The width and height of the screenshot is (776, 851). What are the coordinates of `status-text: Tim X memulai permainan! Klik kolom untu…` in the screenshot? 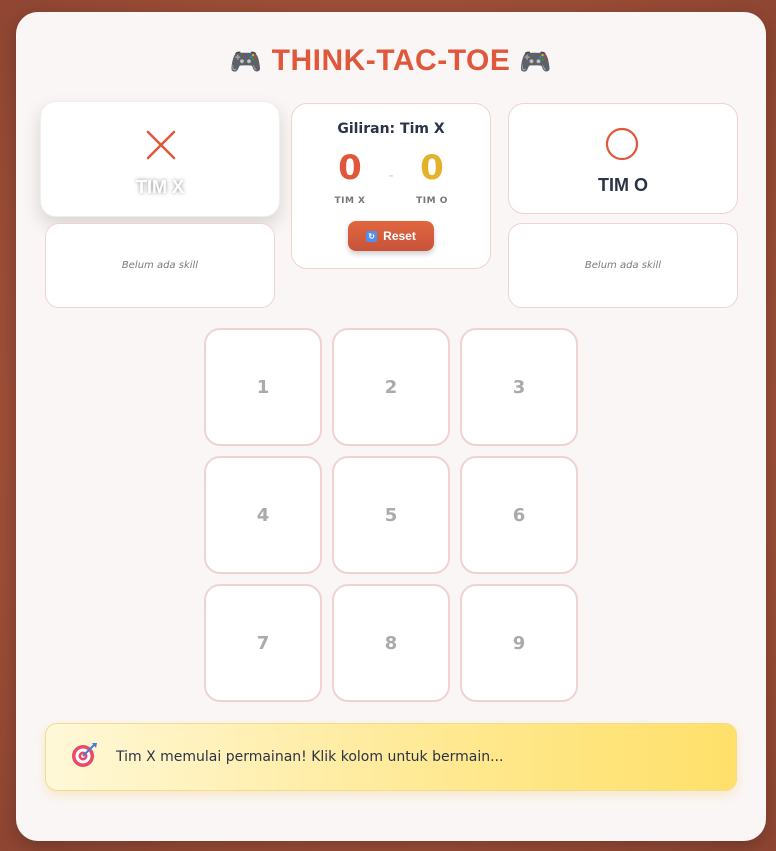 It's located at (310, 757).